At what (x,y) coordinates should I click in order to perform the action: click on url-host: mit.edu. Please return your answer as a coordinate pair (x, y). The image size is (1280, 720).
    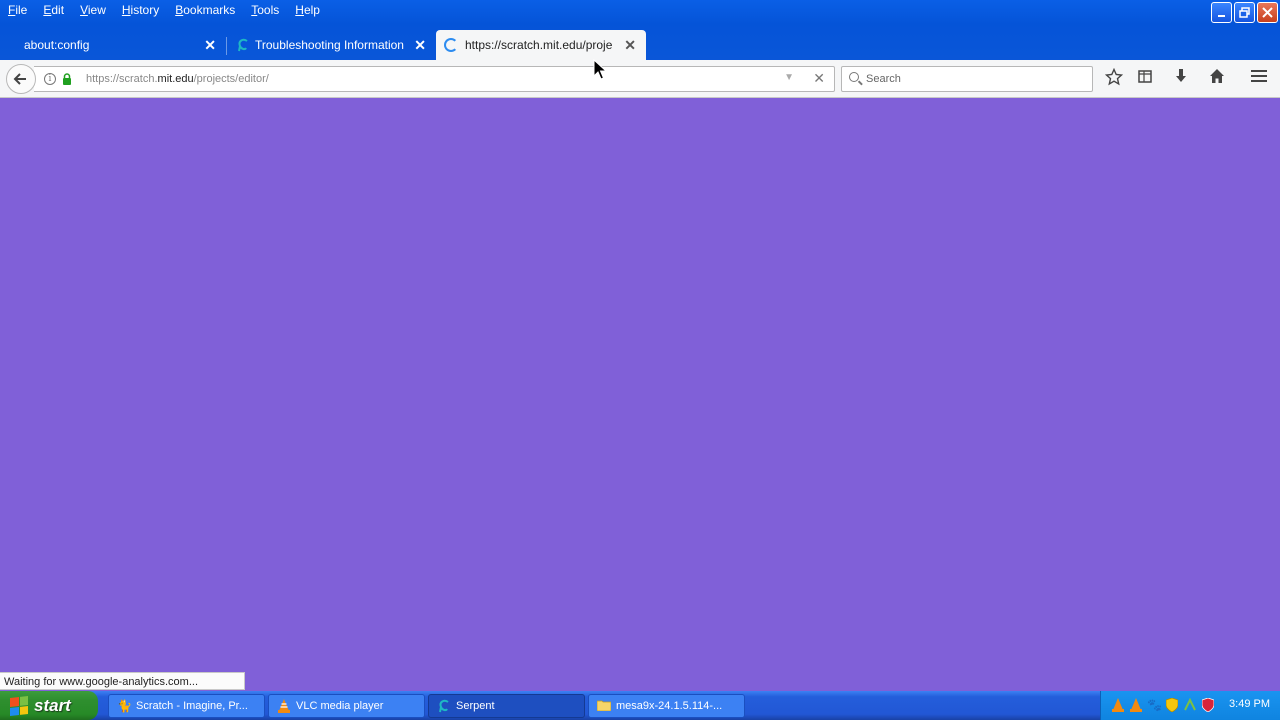
    Looking at the image, I should click on (175, 79).